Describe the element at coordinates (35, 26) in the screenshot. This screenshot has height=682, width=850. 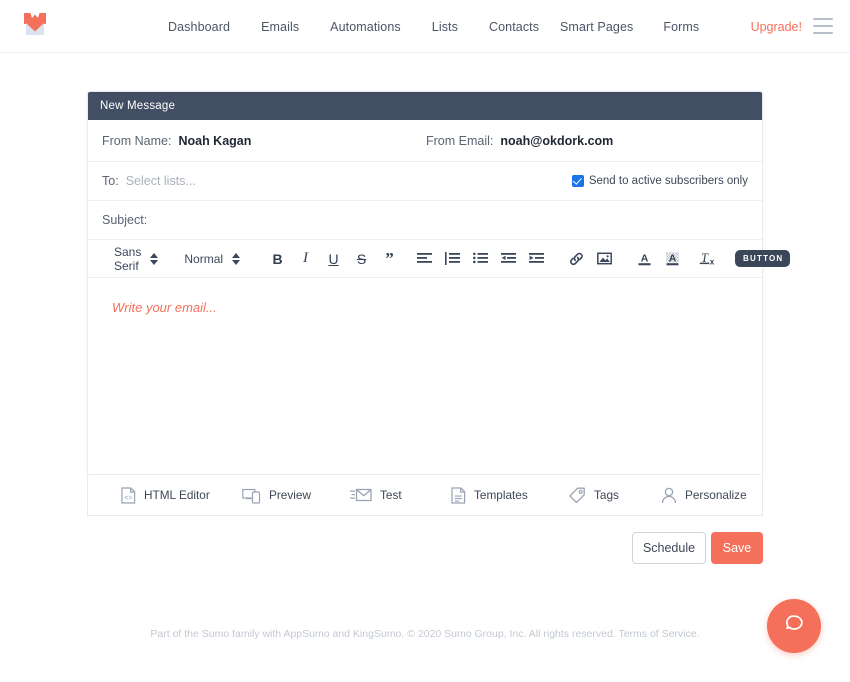
I see `sumo-fox-logo` at that location.